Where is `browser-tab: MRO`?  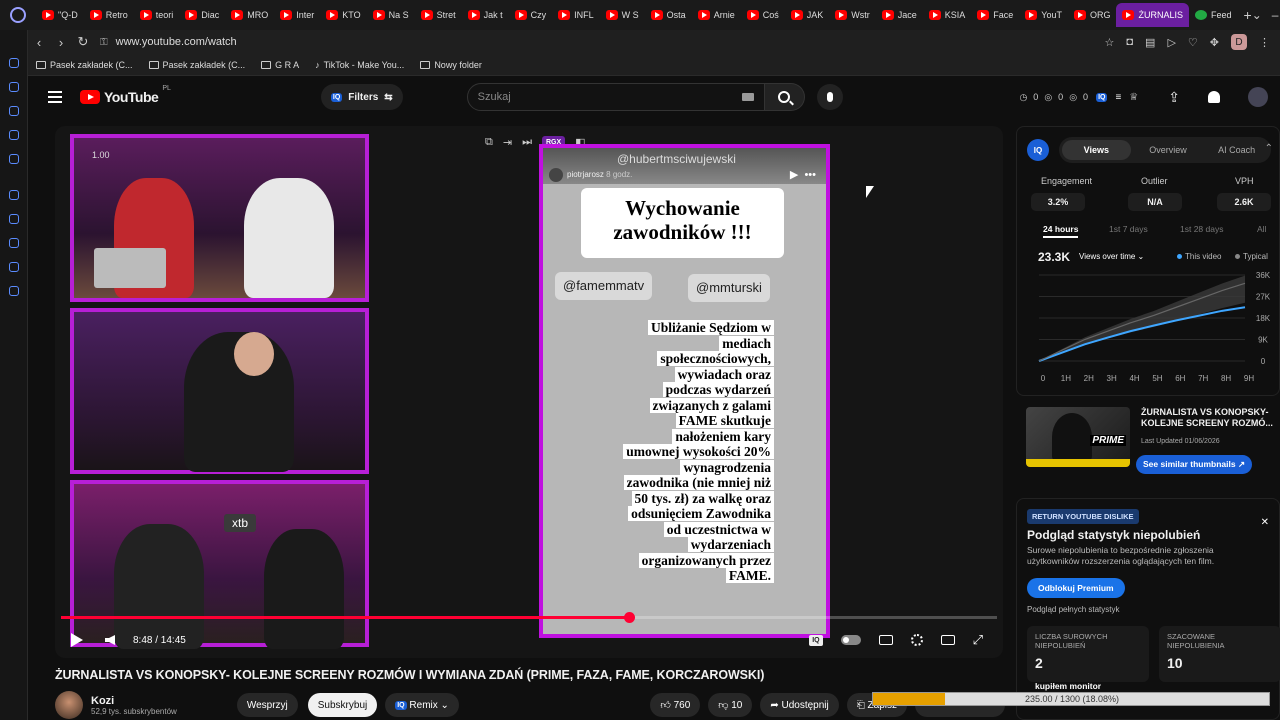 browser-tab: MRO is located at coordinates (249, 15).